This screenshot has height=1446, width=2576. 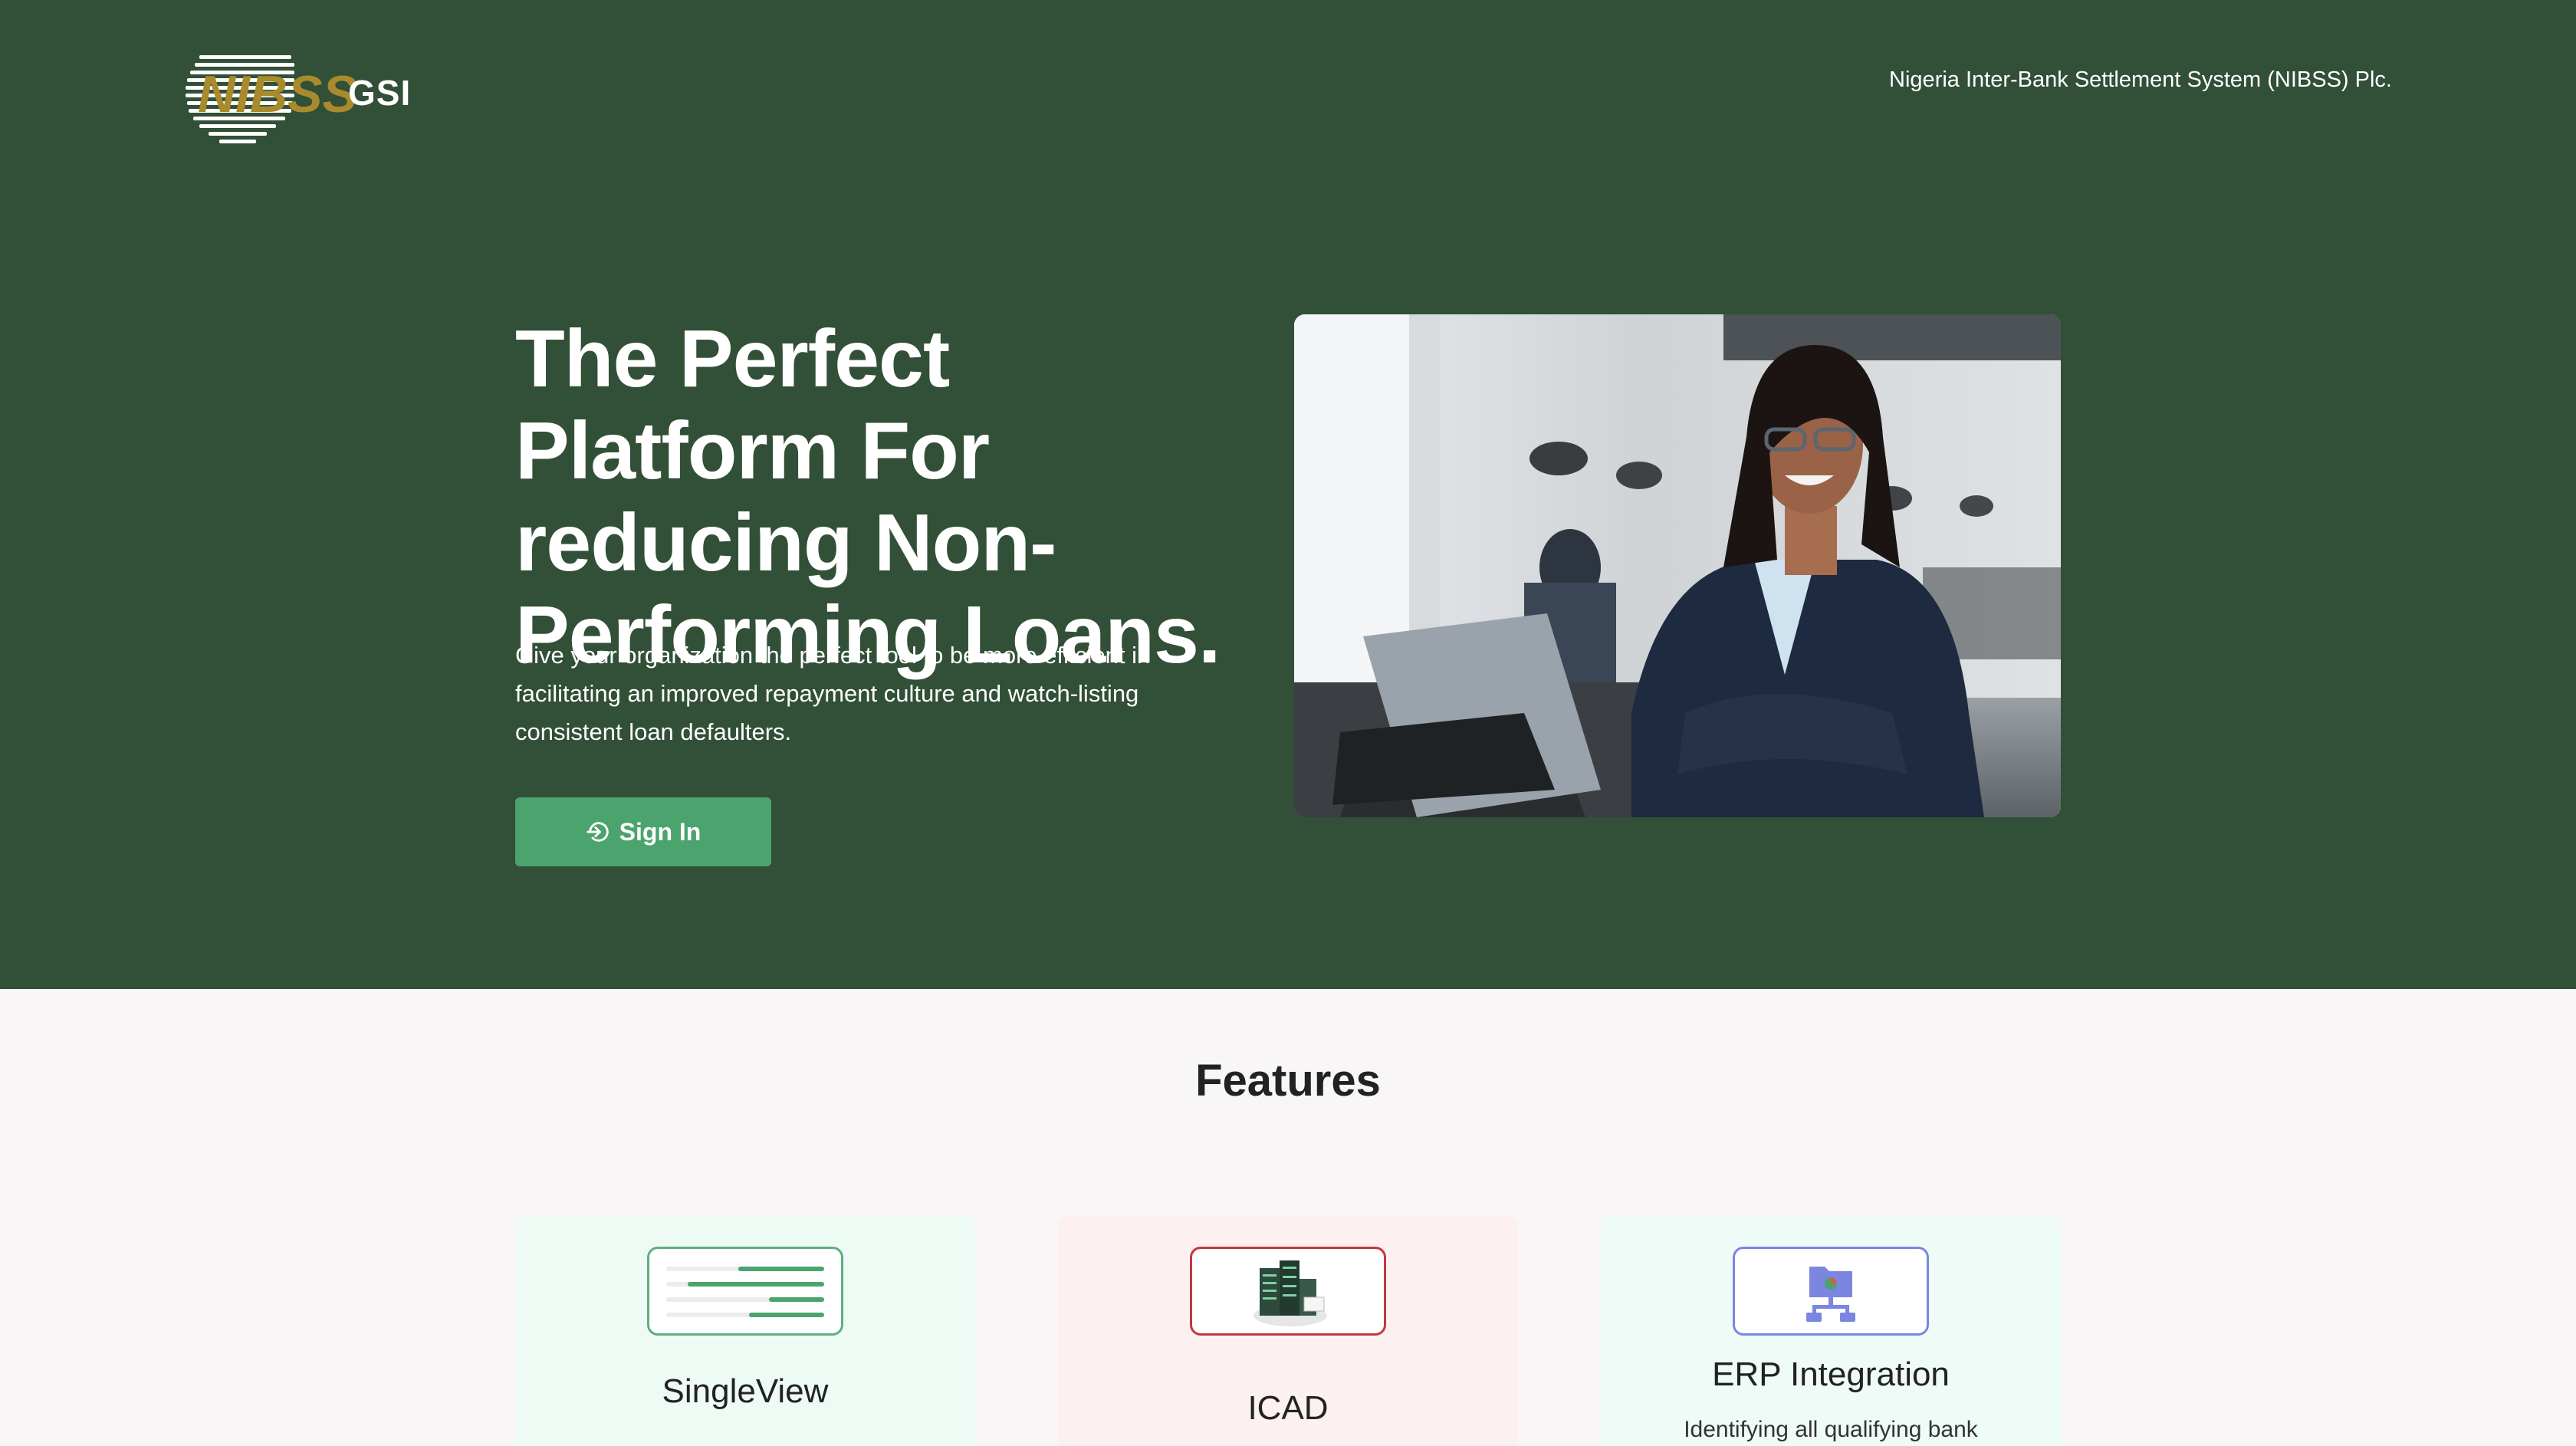 I want to click on sign-in-button: Sign In, so click(x=643, y=831).